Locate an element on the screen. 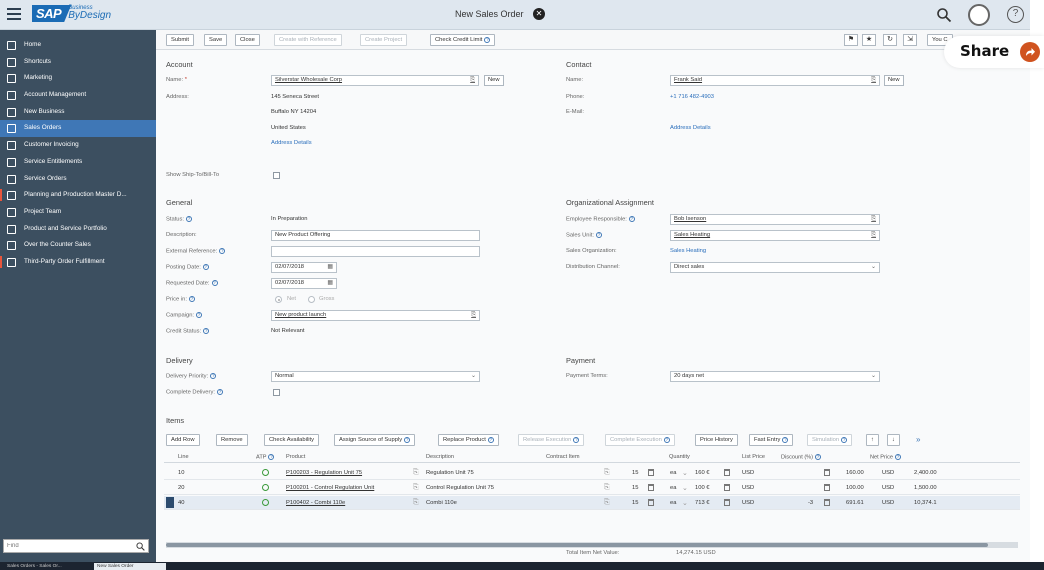 The image size is (1044, 570). star-icon: ★ is located at coordinates (869, 40).